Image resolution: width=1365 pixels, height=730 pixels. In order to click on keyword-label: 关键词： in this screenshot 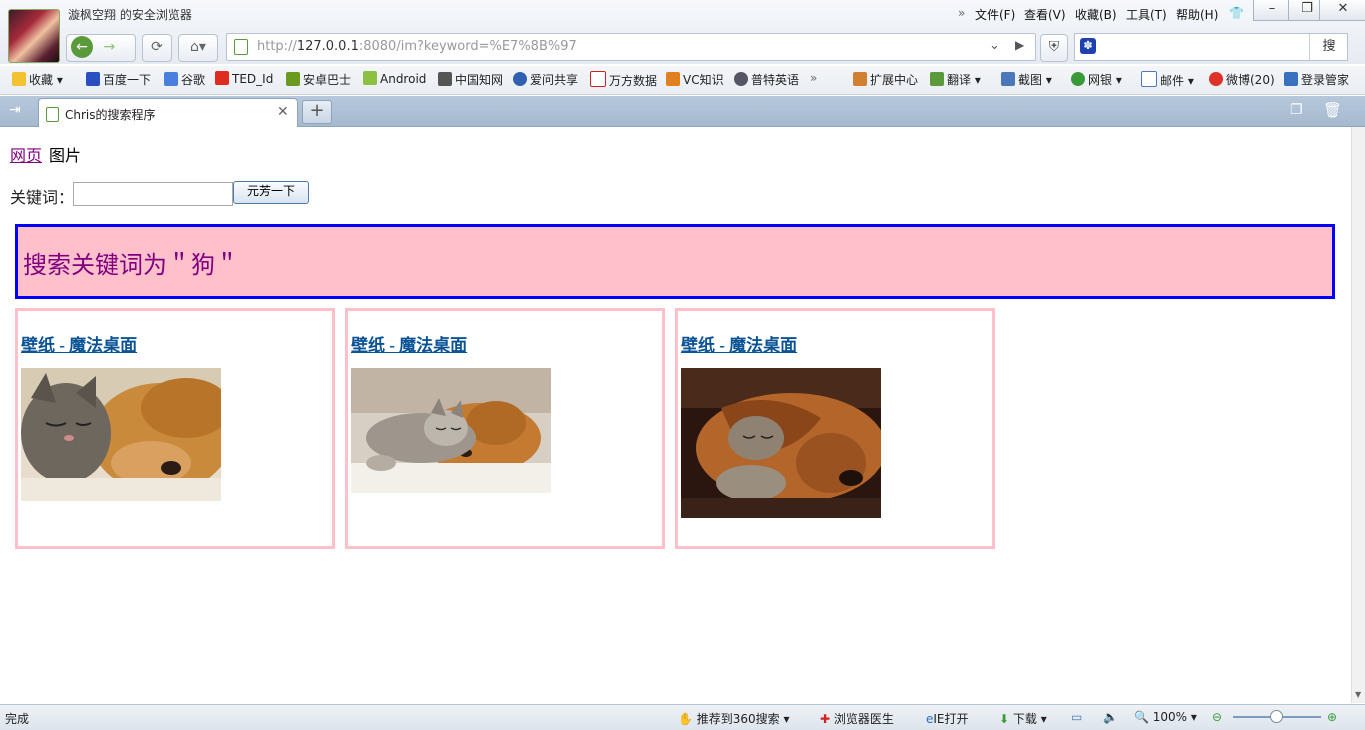, I will do `click(42, 198)`.